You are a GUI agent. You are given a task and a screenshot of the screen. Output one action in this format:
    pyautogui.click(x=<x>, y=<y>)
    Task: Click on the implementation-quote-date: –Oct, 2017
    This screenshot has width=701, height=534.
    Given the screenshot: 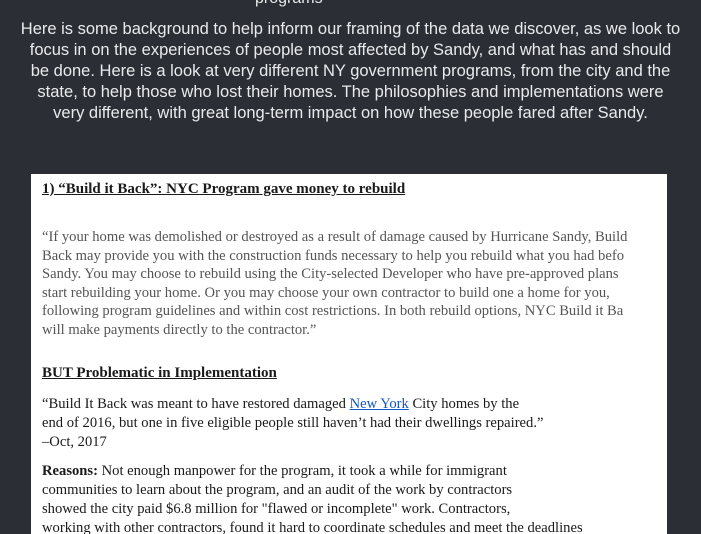 What is the action you would take?
    pyautogui.click(x=74, y=442)
    